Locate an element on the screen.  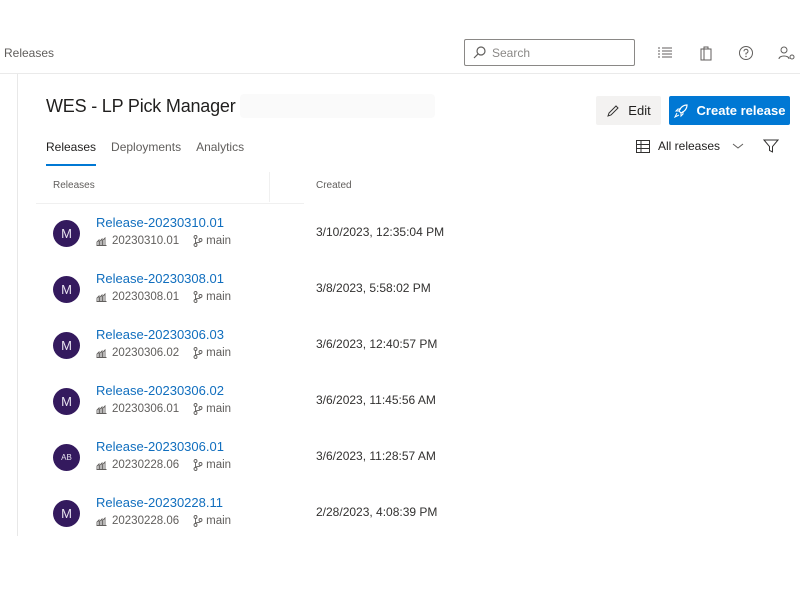
view-selector: All releases is located at coordinates (690, 146).